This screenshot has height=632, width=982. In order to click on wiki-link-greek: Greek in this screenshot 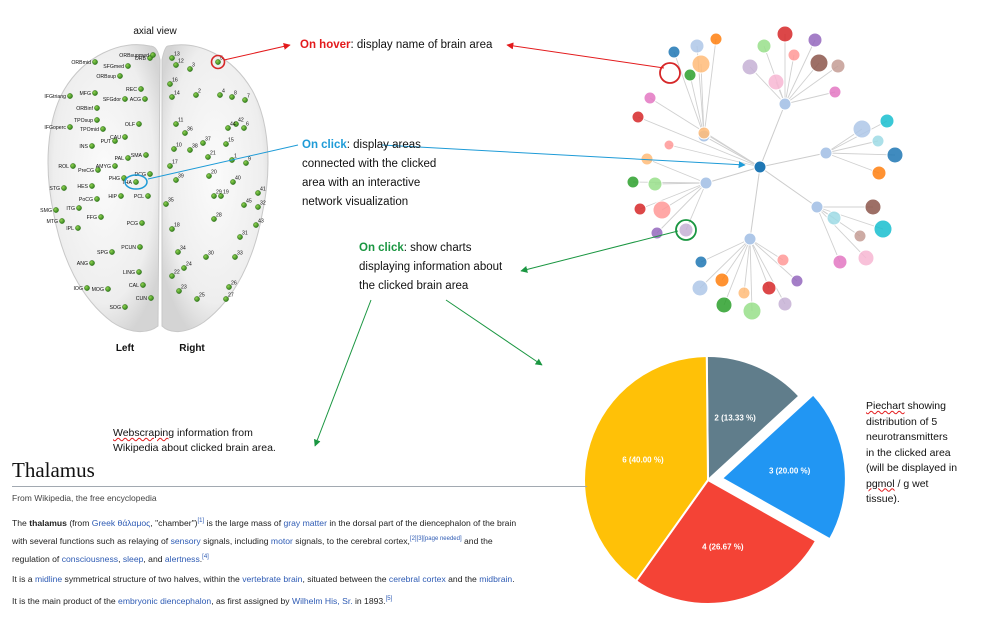, I will do `click(103, 523)`.